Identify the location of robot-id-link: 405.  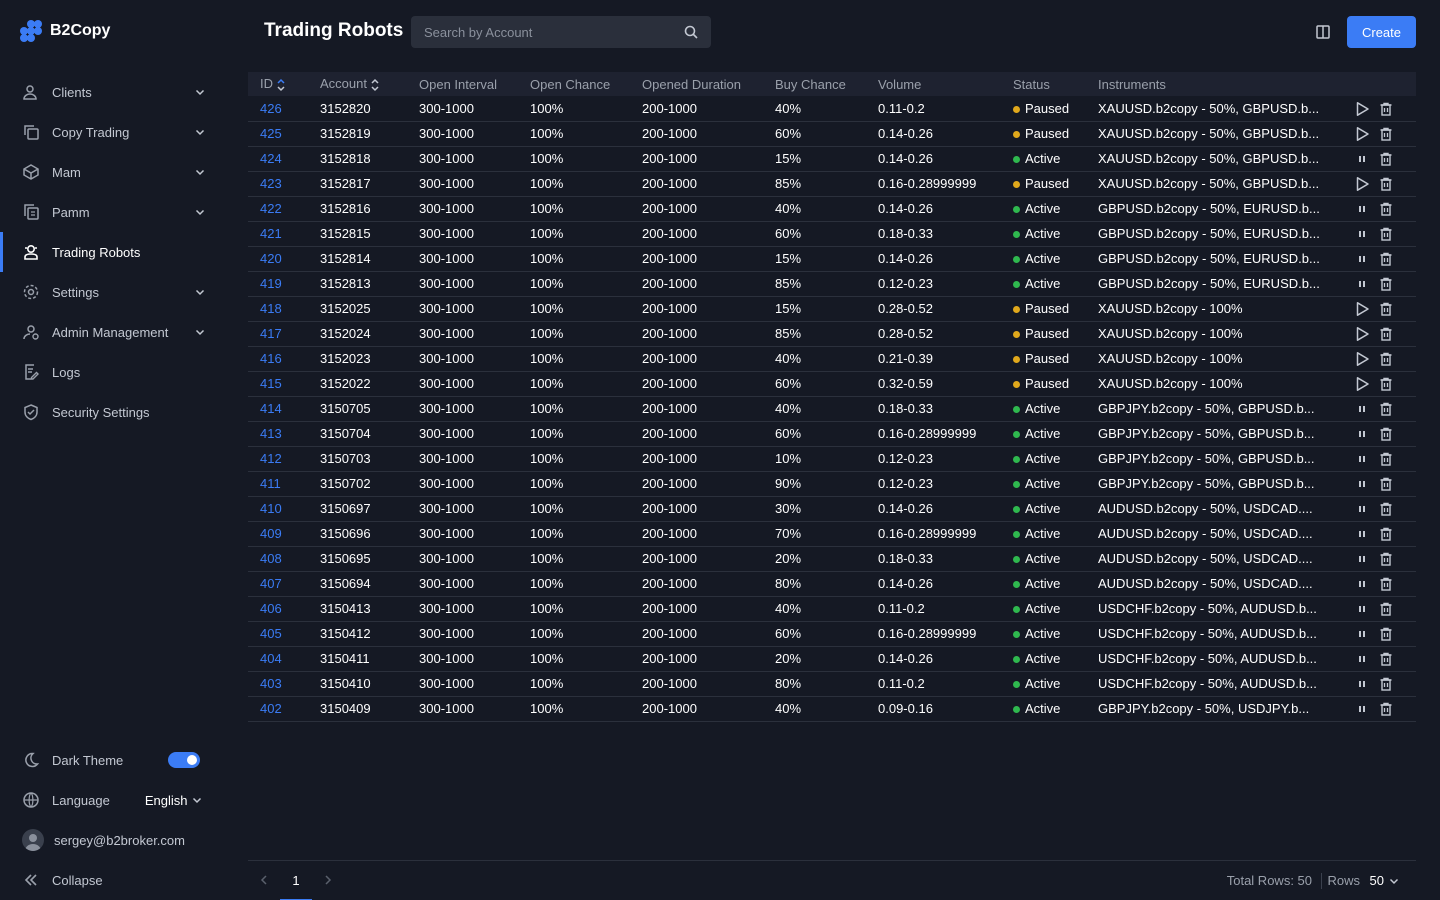
(271, 633).